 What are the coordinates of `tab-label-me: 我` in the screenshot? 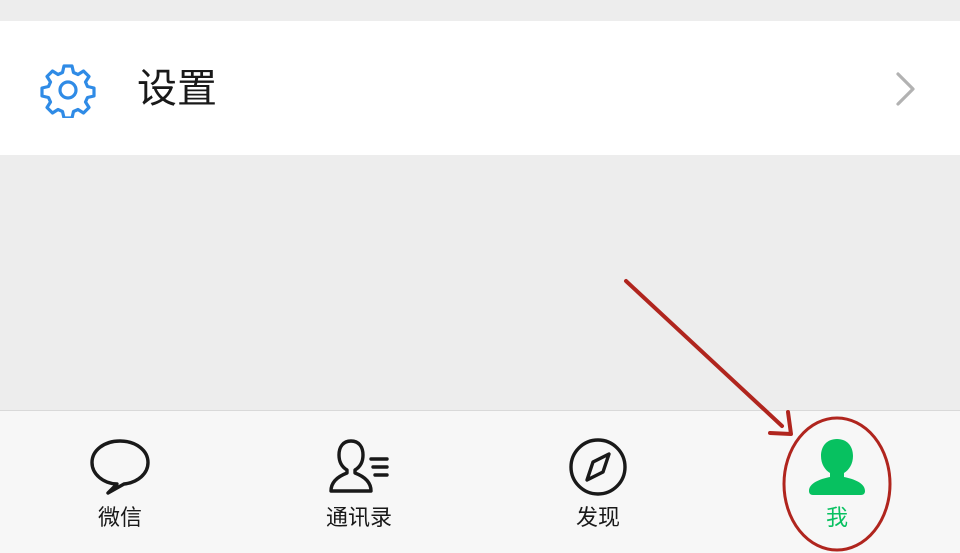 It's located at (836, 518).